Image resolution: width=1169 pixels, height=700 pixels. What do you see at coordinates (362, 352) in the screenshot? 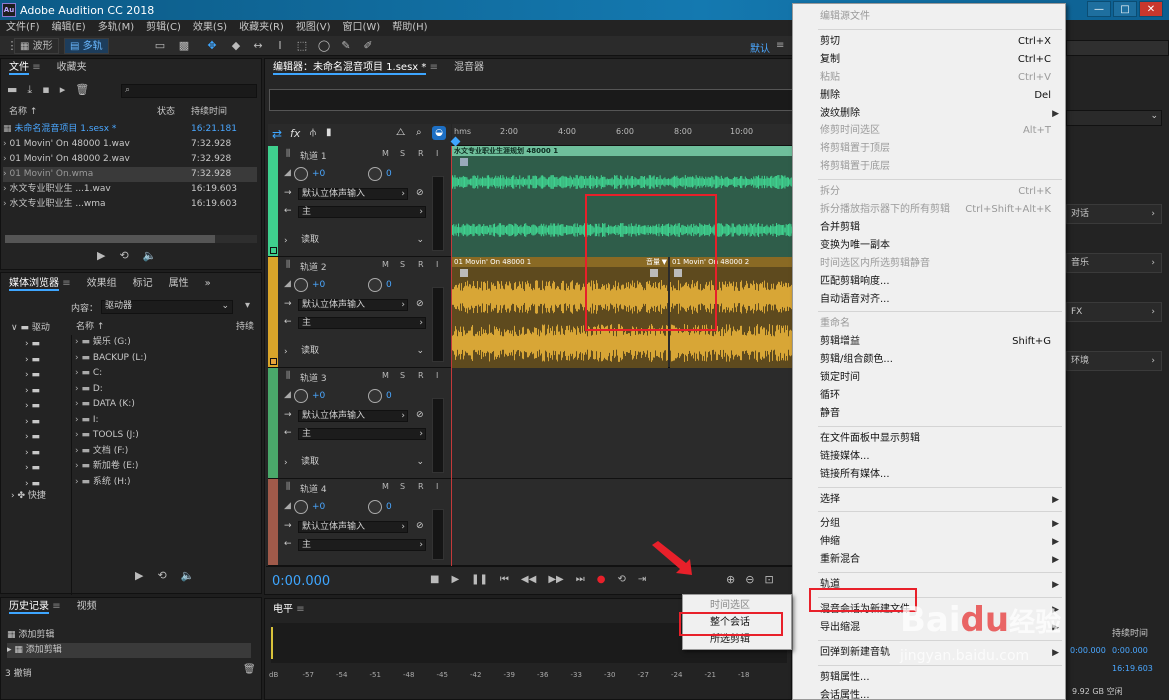
I see `automation-mode-select: 读取 ⌄` at bounding box center [362, 352].